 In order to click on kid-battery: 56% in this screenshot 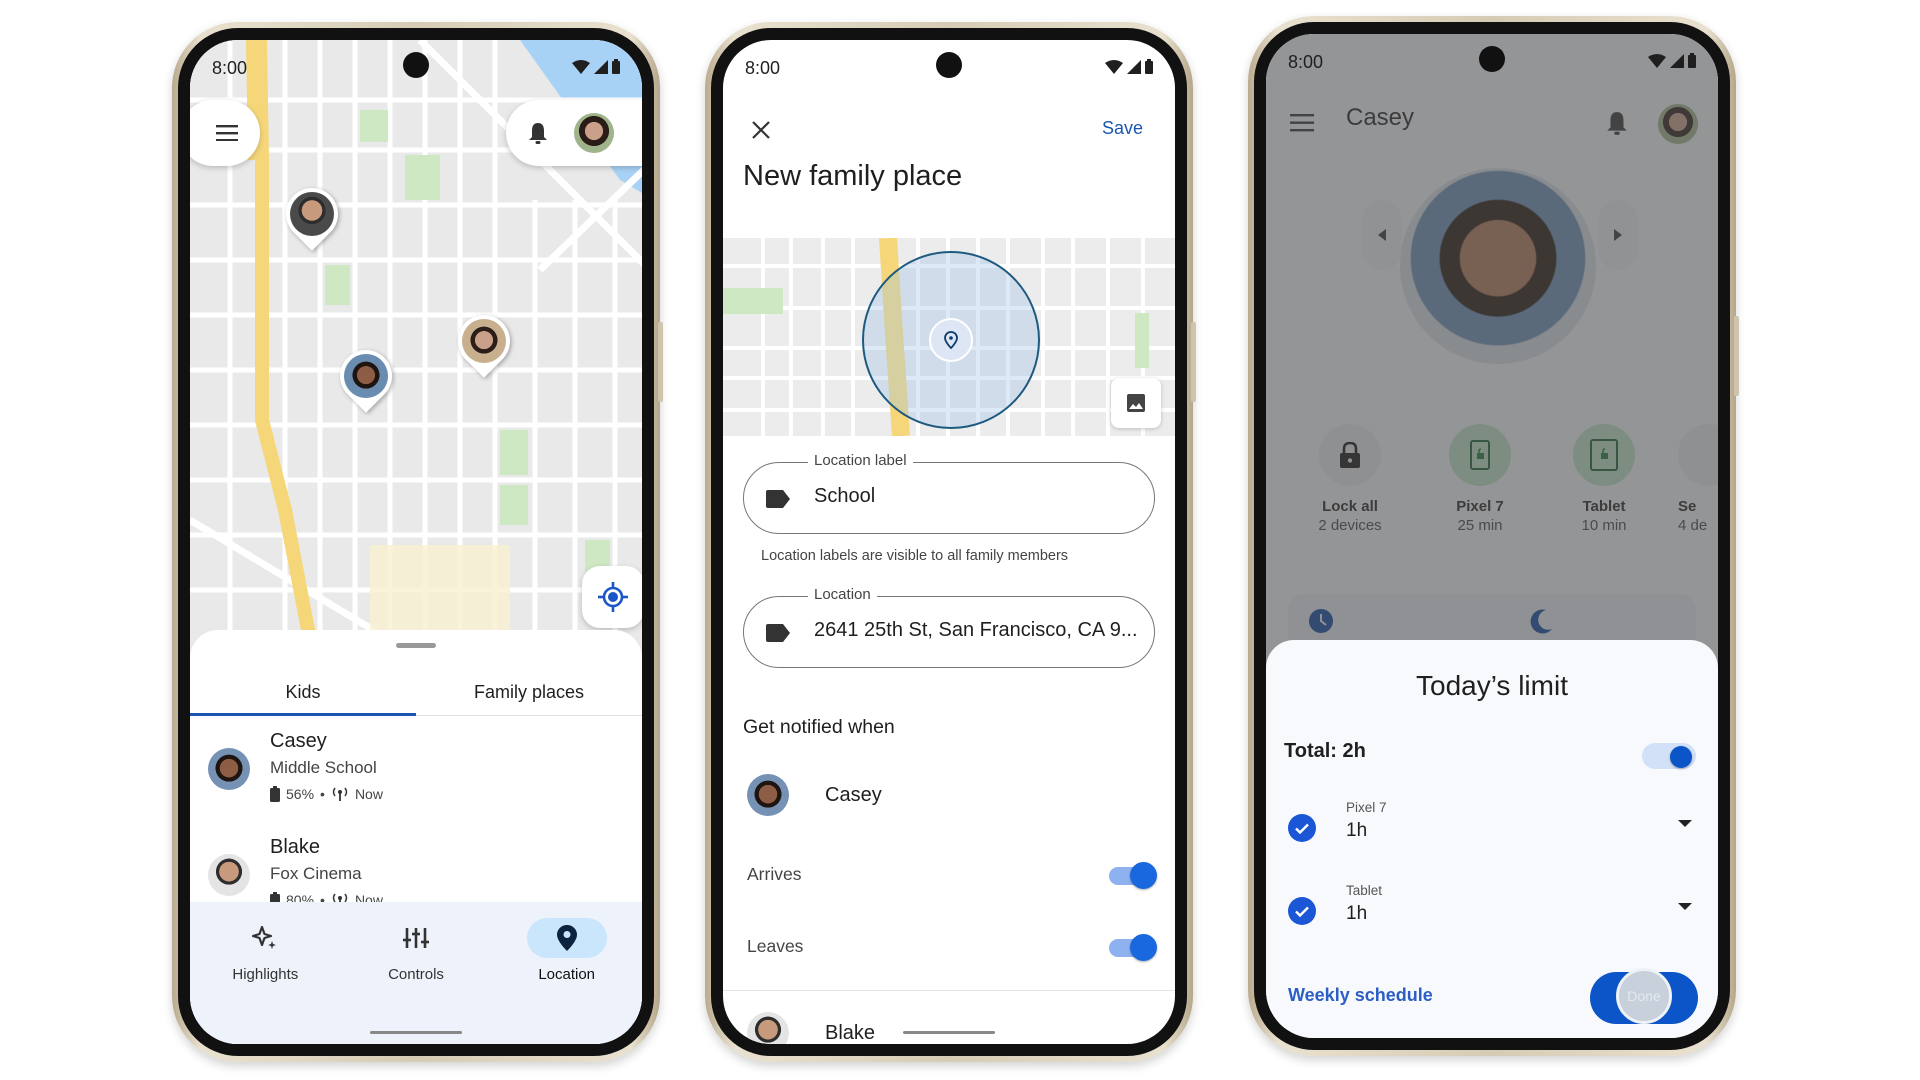, I will do `click(300, 794)`.